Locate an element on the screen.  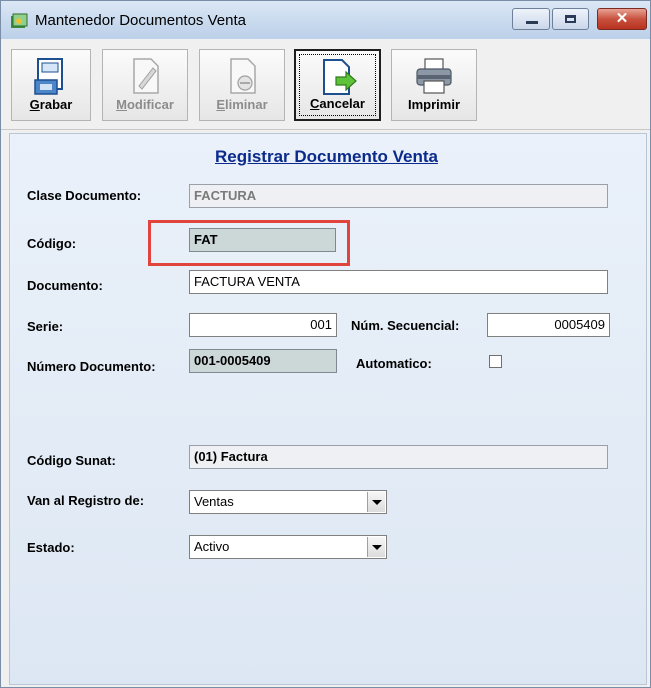
eliminar-label: liminar is located at coordinates (246, 104).